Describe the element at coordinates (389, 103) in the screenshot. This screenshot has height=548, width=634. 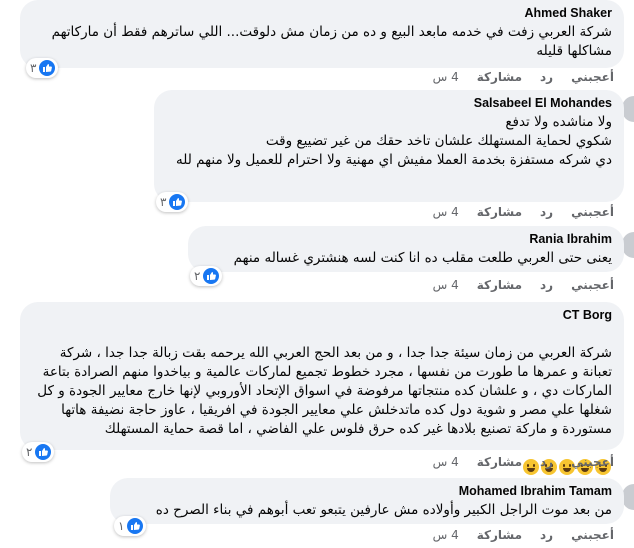
I see `comment-author: Salsabeel El Mohandes` at that location.